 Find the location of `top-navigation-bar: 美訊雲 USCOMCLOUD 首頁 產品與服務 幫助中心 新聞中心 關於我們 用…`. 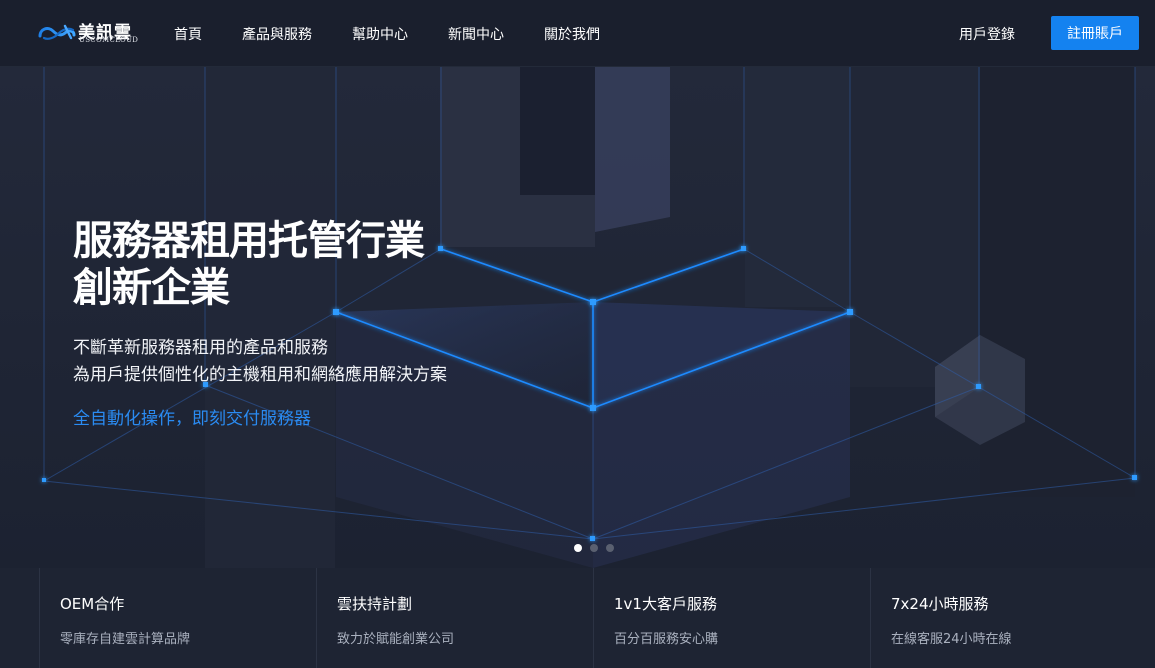

top-navigation-bar: 美訊雲 USCOMCLOUD 首頁 產品與服務 幫助中心 新聞中心 關於我們 用… is located at coordinates (577, 33).